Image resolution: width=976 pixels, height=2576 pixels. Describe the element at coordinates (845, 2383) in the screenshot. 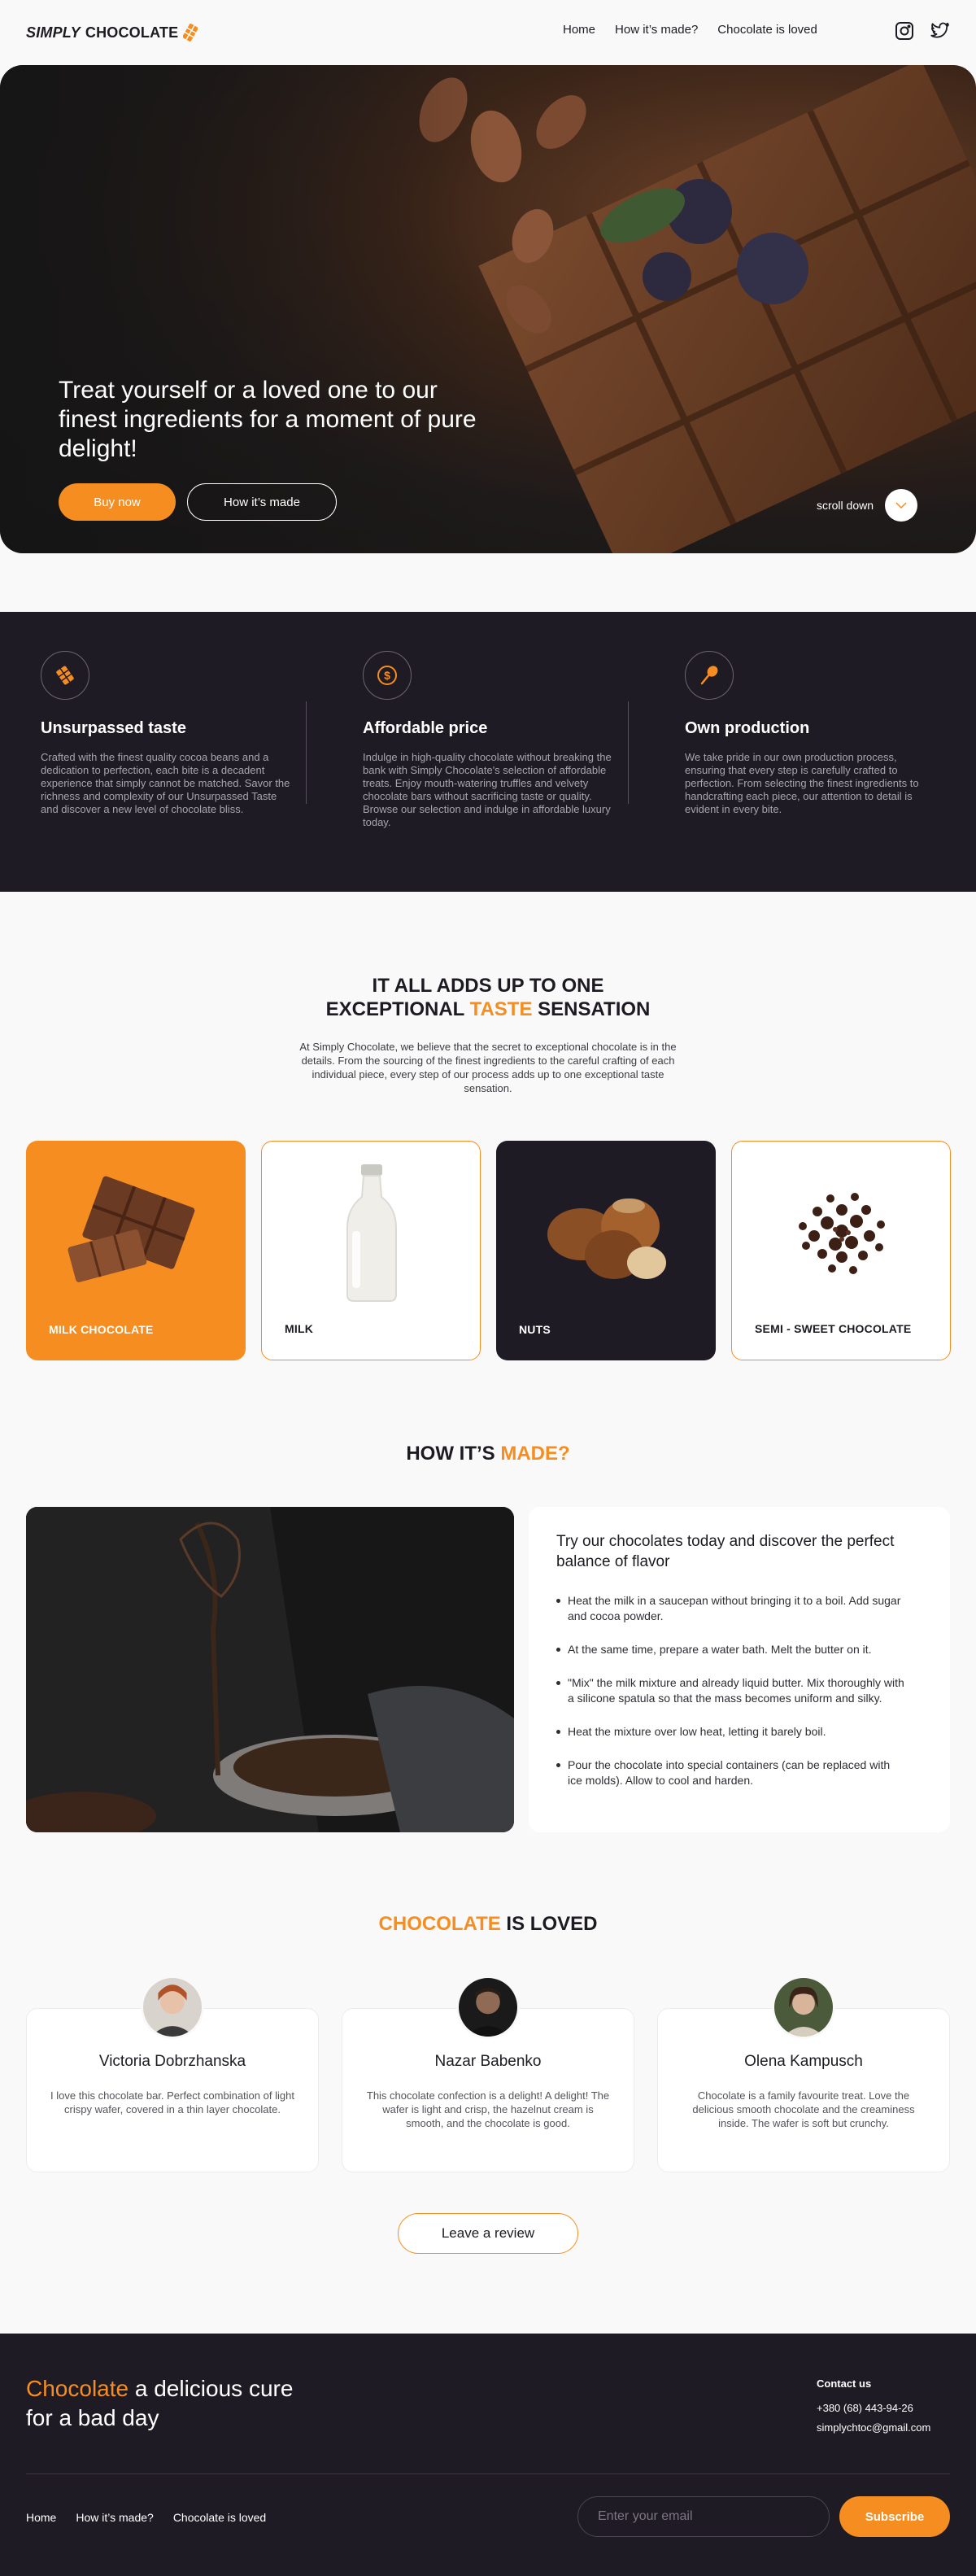

I see `contact-title: Contact us` at that location.